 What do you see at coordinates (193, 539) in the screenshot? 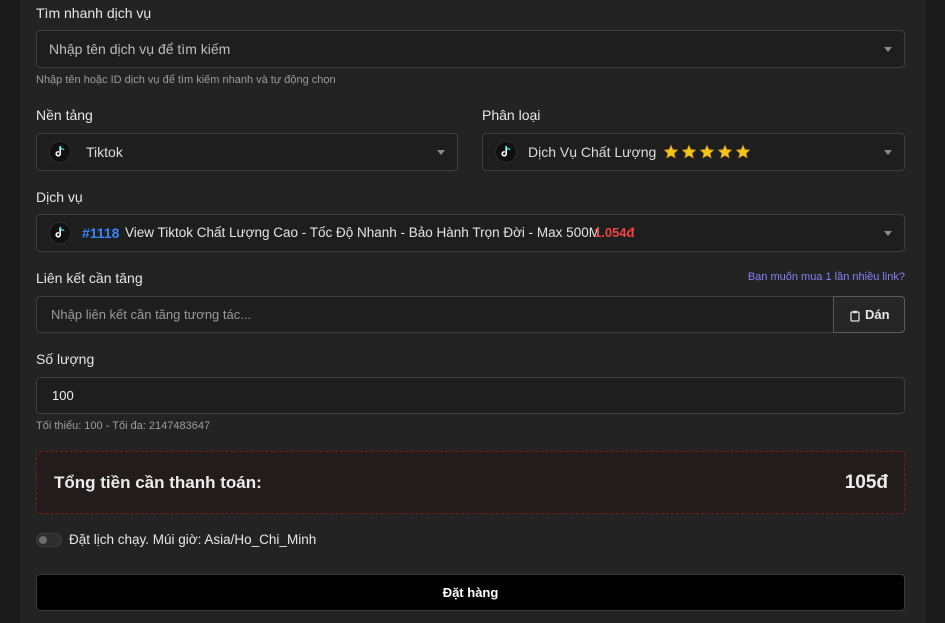
I see `schedule-label: Đặt lịch chạy. Múi giờ: Asia/Ho_Chi_Minh` at bounding box center [193, 539].